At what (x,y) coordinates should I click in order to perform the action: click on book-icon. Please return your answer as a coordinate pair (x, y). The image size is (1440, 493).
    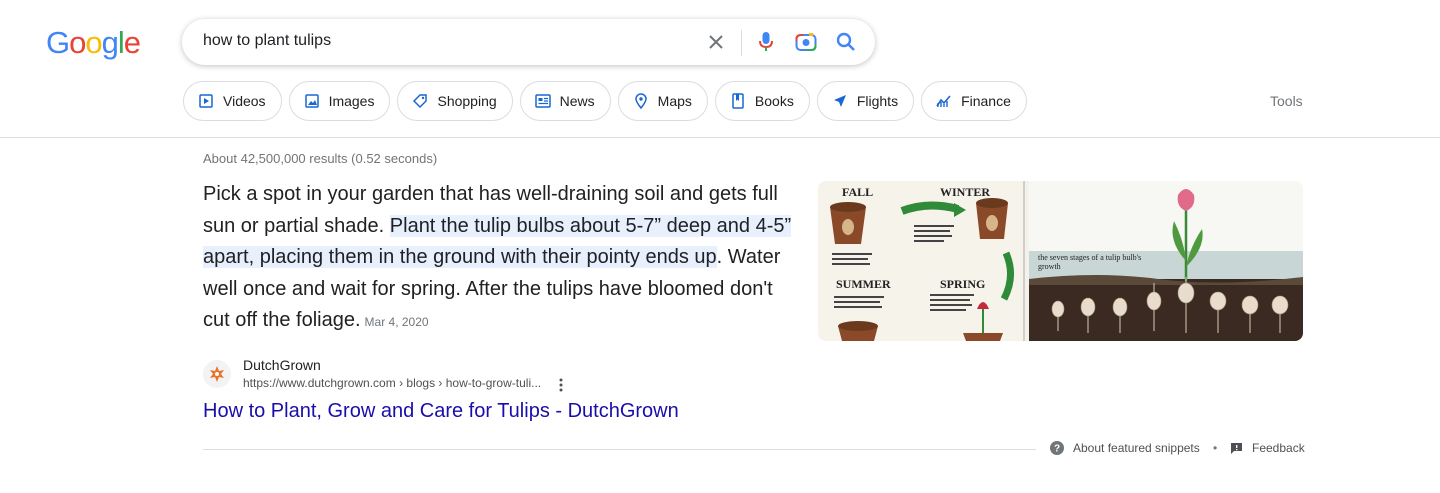
    Looking at the image, I should click on (738, 101).